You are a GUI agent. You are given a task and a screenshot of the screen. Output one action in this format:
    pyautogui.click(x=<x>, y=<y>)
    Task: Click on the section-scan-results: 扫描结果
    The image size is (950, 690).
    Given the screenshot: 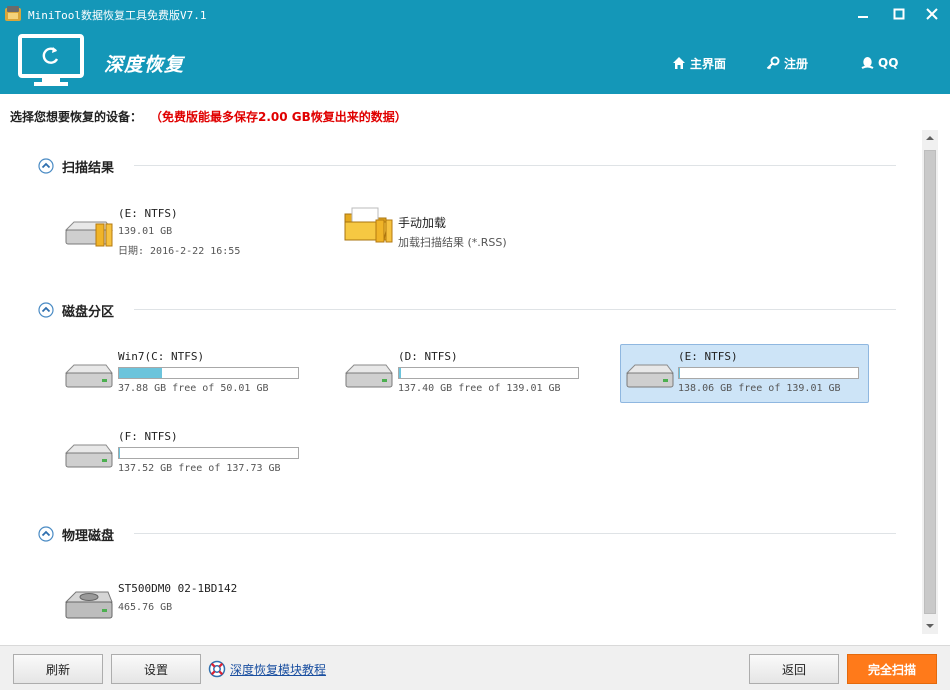 What is the action you would take?
    pyautogui.click(x=76, y=166)
    